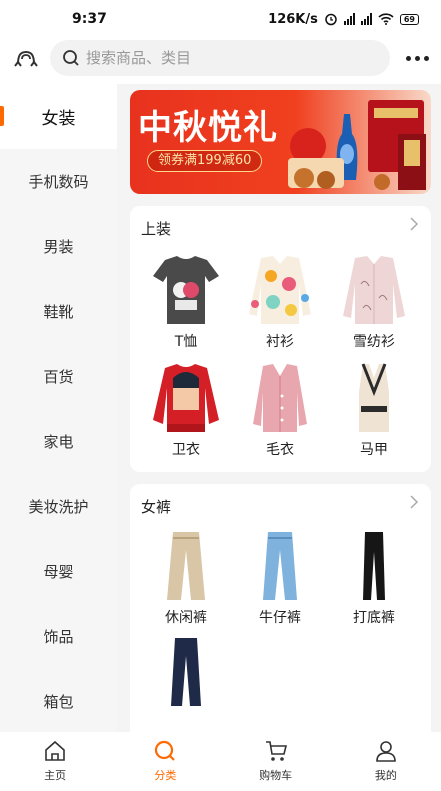 The image size is (441, 791). Describe the element at coordinates (26, 60) in the screenshot. I see `scan-icon` at that location.